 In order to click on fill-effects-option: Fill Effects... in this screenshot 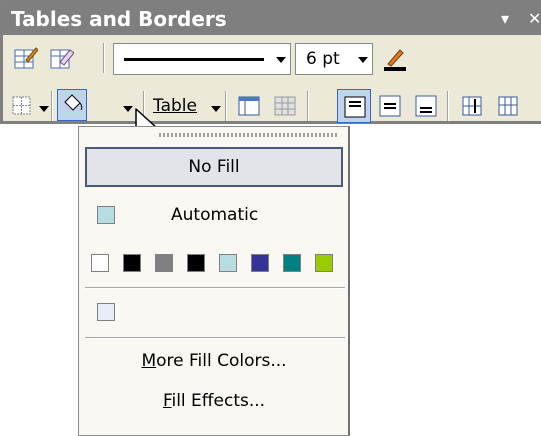, I will do `click(214, 401)`.